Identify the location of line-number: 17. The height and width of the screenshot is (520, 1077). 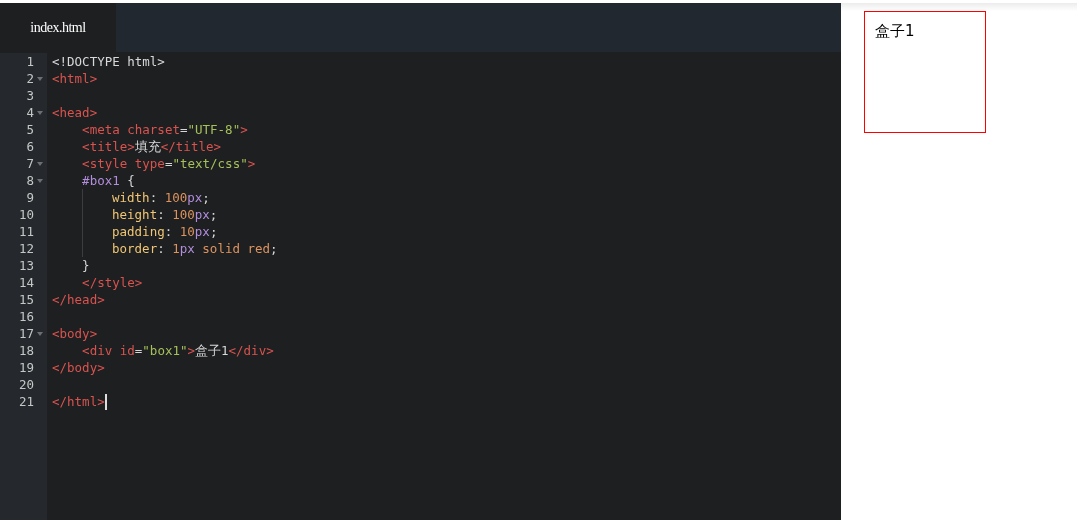
(26, 333).